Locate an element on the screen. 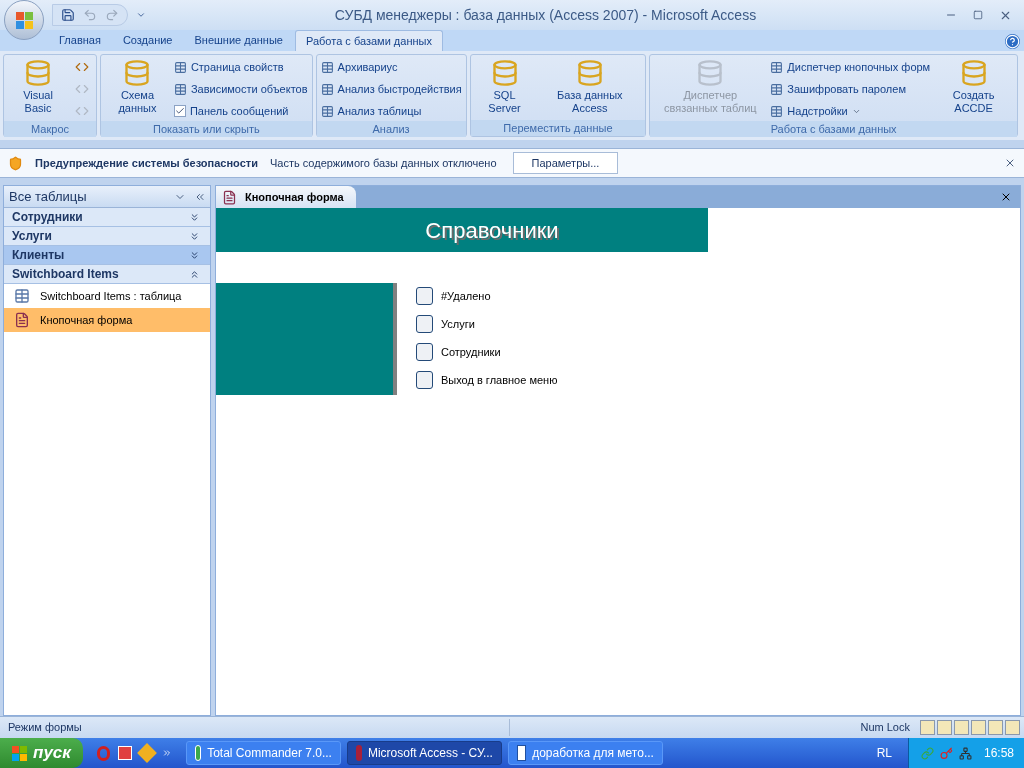  pane-title: Все таблицы is located at coordinates (48, 196).